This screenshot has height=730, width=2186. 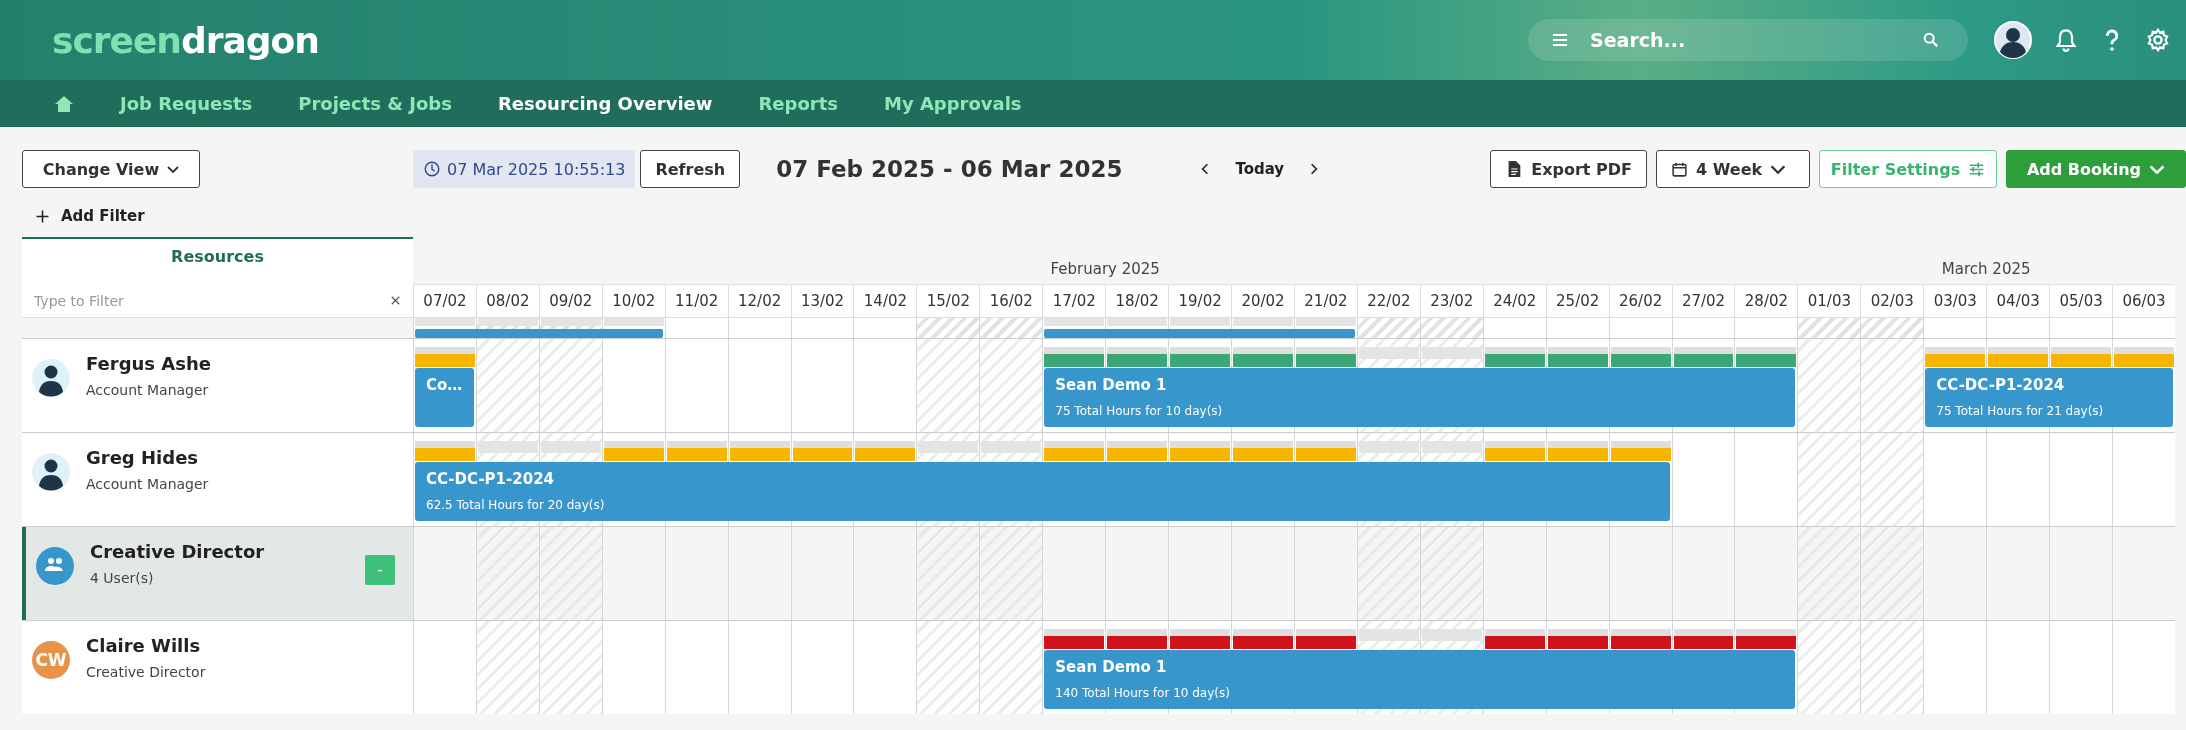 I want to click on nav-link: Job Requests, so click(x=186, y=103).